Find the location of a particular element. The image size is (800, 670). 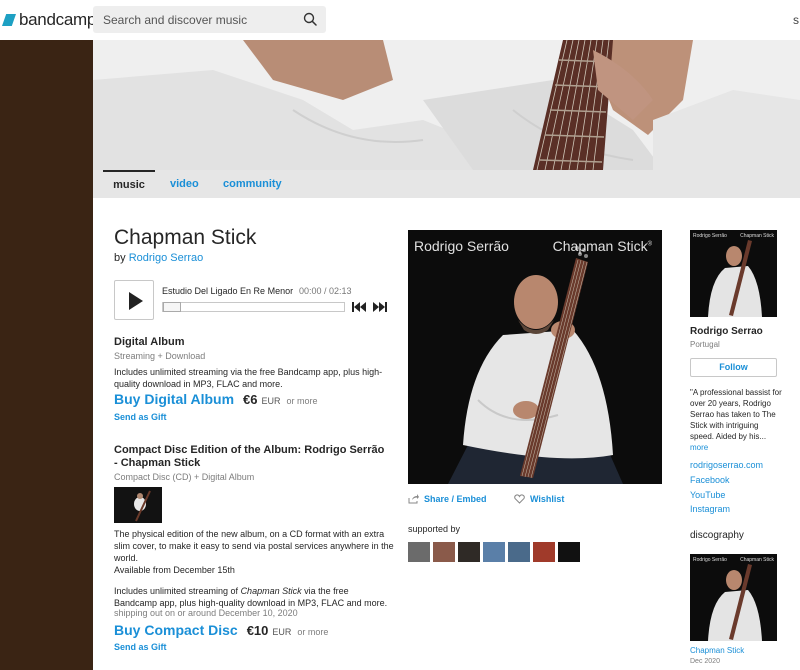

cd-package-photo is located at coordinates (138, 505).